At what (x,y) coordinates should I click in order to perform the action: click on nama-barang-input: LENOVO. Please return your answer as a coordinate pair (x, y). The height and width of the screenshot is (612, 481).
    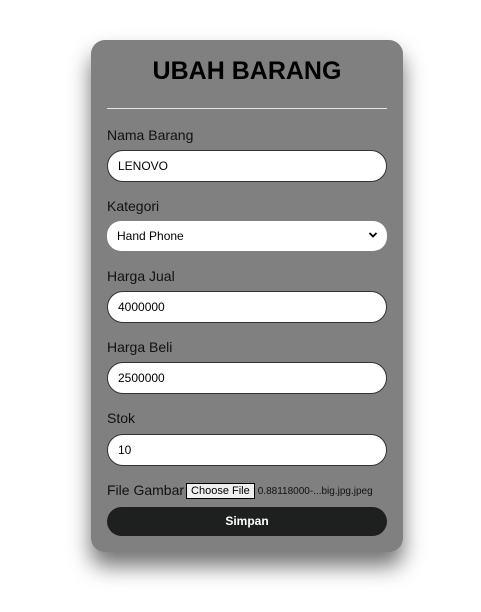
    Looking at the image, I should click on (247, 166).